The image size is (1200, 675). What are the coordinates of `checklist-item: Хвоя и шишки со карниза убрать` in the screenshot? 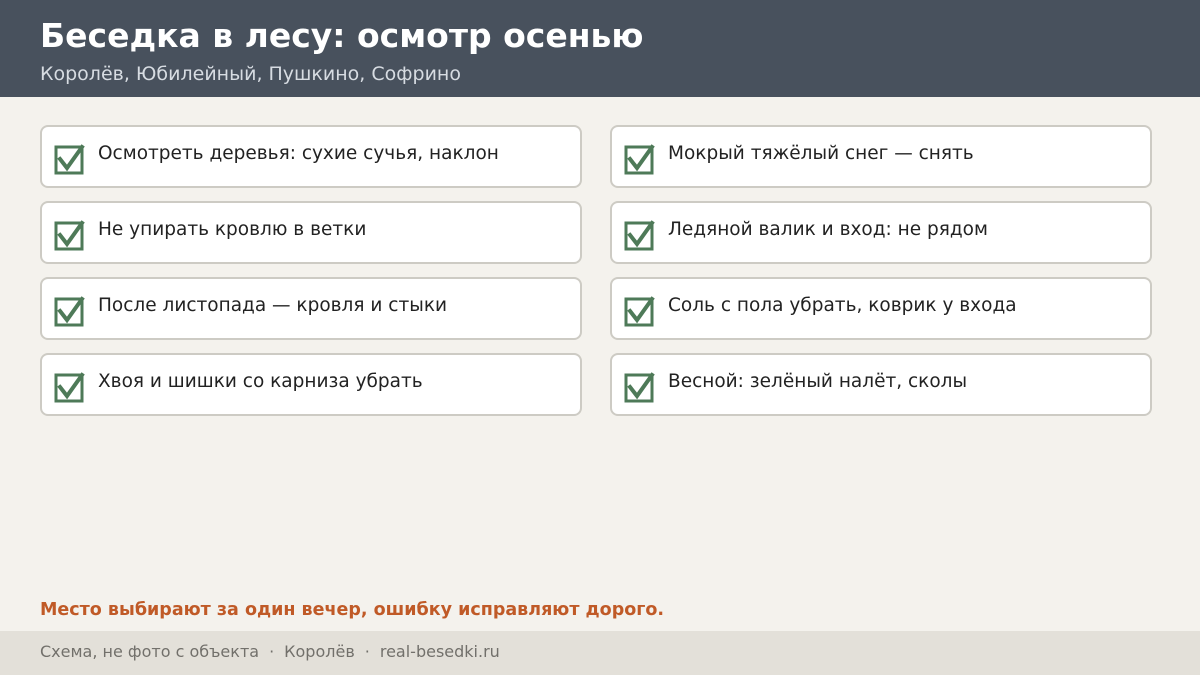 It's located at (311, 384).